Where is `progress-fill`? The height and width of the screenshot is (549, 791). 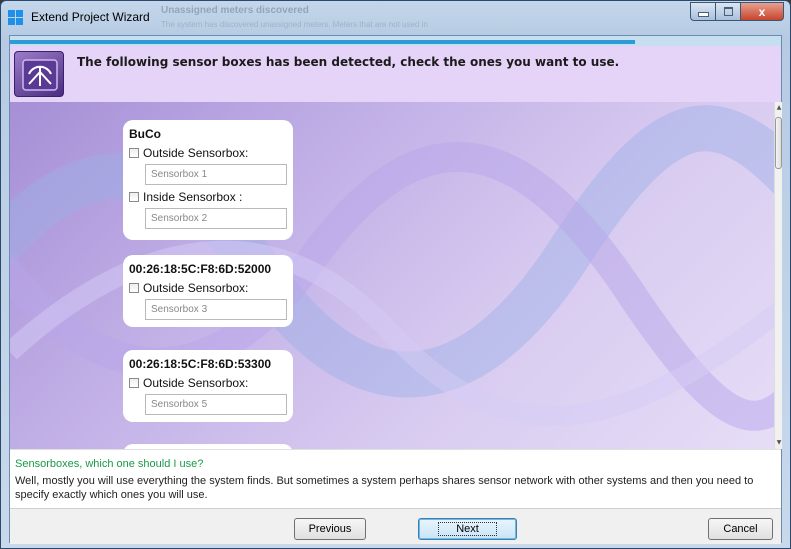
progress-fill is located at coordinates (322, 42).